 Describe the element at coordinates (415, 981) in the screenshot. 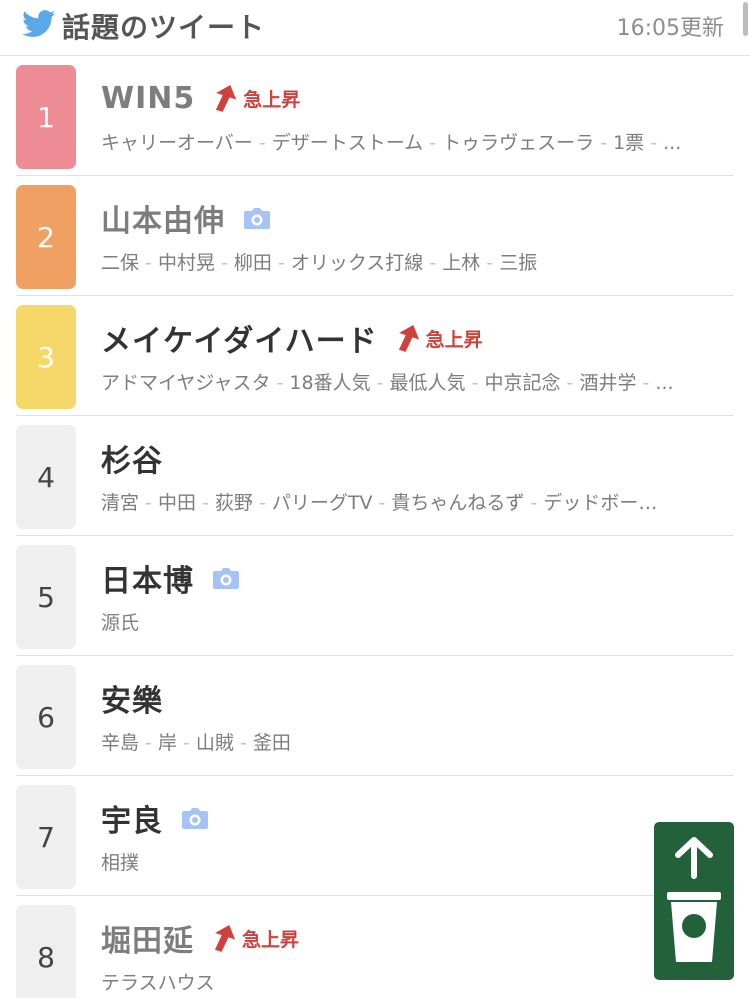

I see `related-tags: テラスハウス` at that location.